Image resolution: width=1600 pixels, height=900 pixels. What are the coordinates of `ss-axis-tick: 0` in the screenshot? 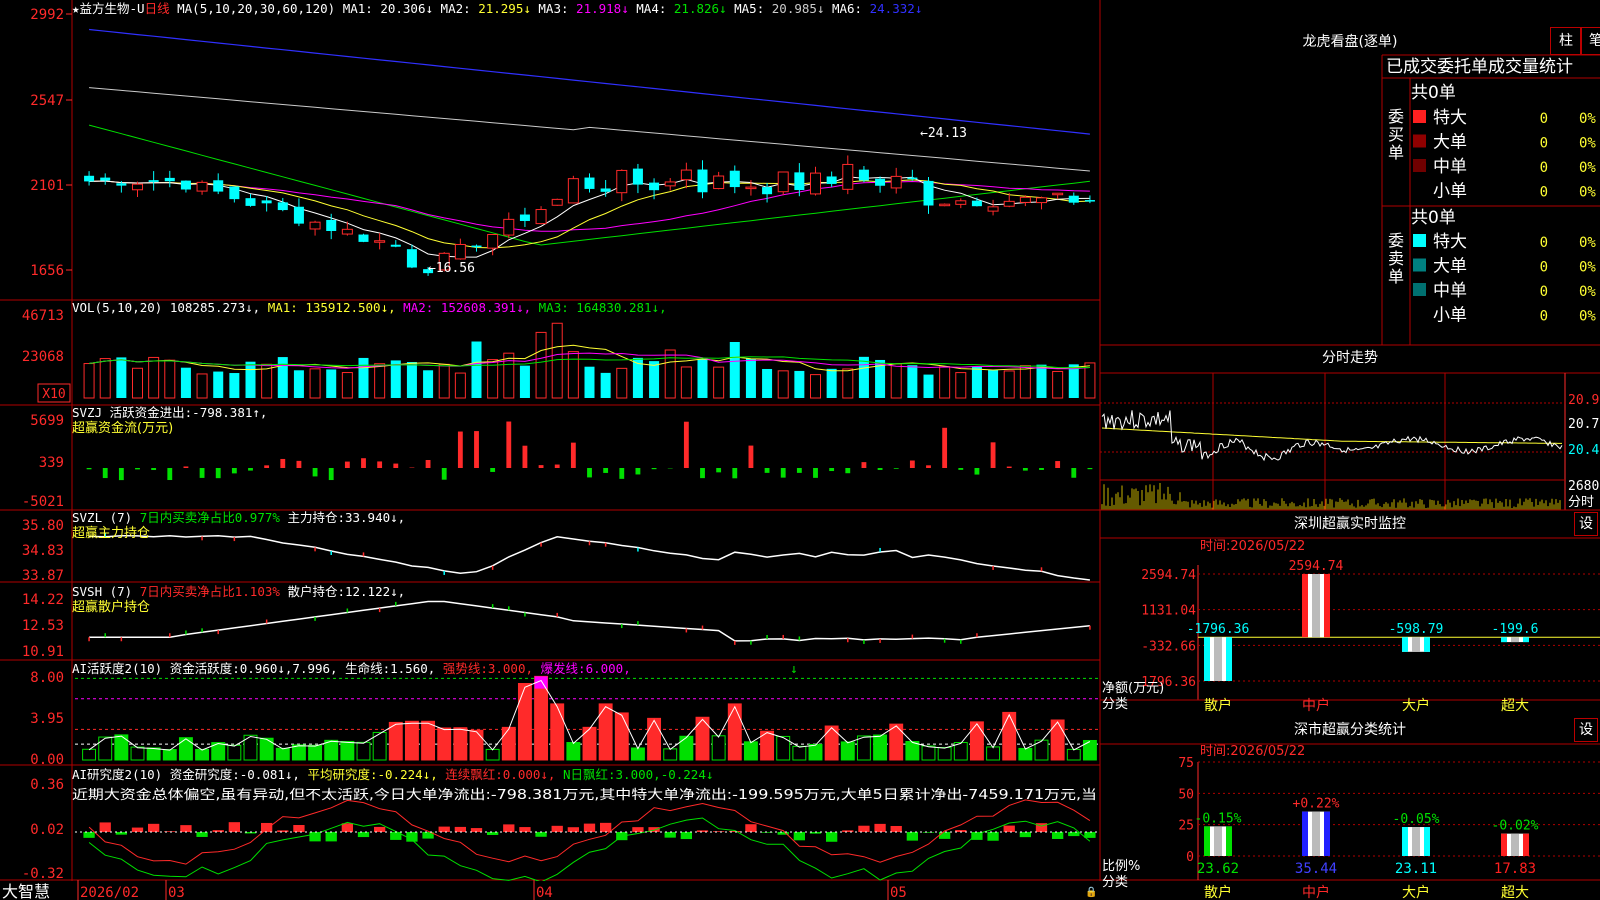 It's located at (1190, 857).